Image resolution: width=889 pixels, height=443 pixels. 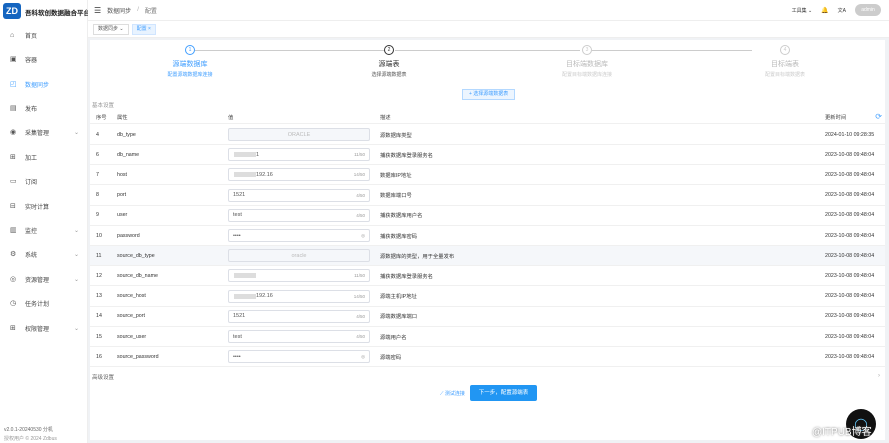 I want to click on select-source-table-button: + 选择源端数据表, so click(x=489, y=94).